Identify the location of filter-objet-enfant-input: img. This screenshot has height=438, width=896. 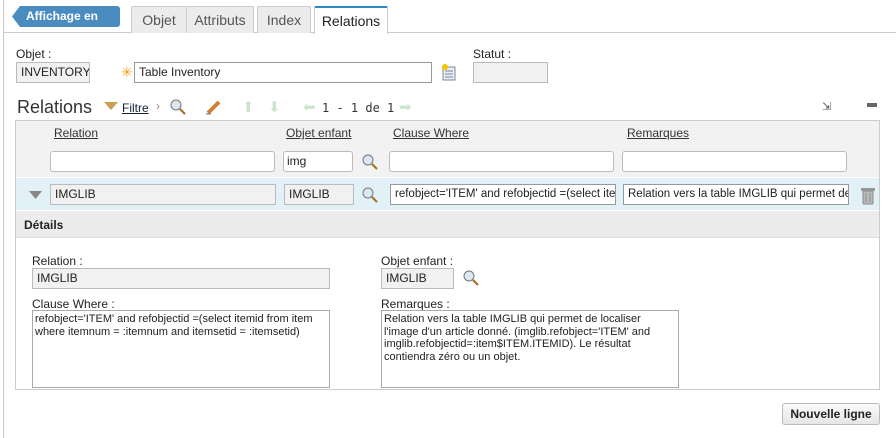
(318, 161).